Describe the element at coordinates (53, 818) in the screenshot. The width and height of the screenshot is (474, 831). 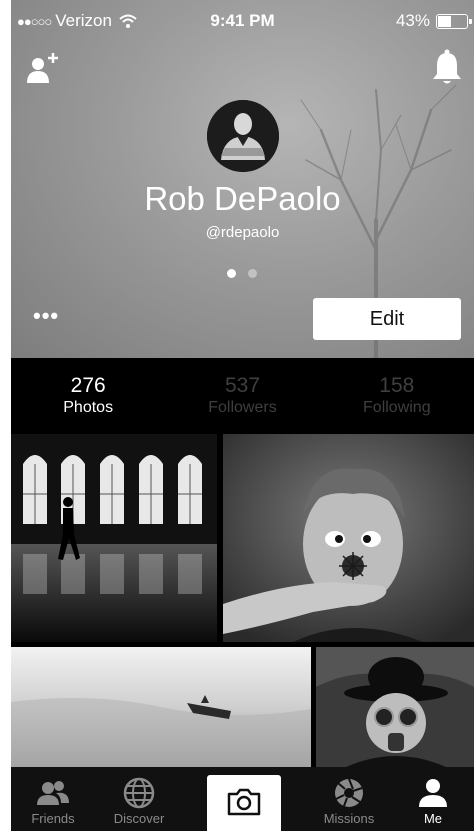
I see `tab-label: Friends` at that location.